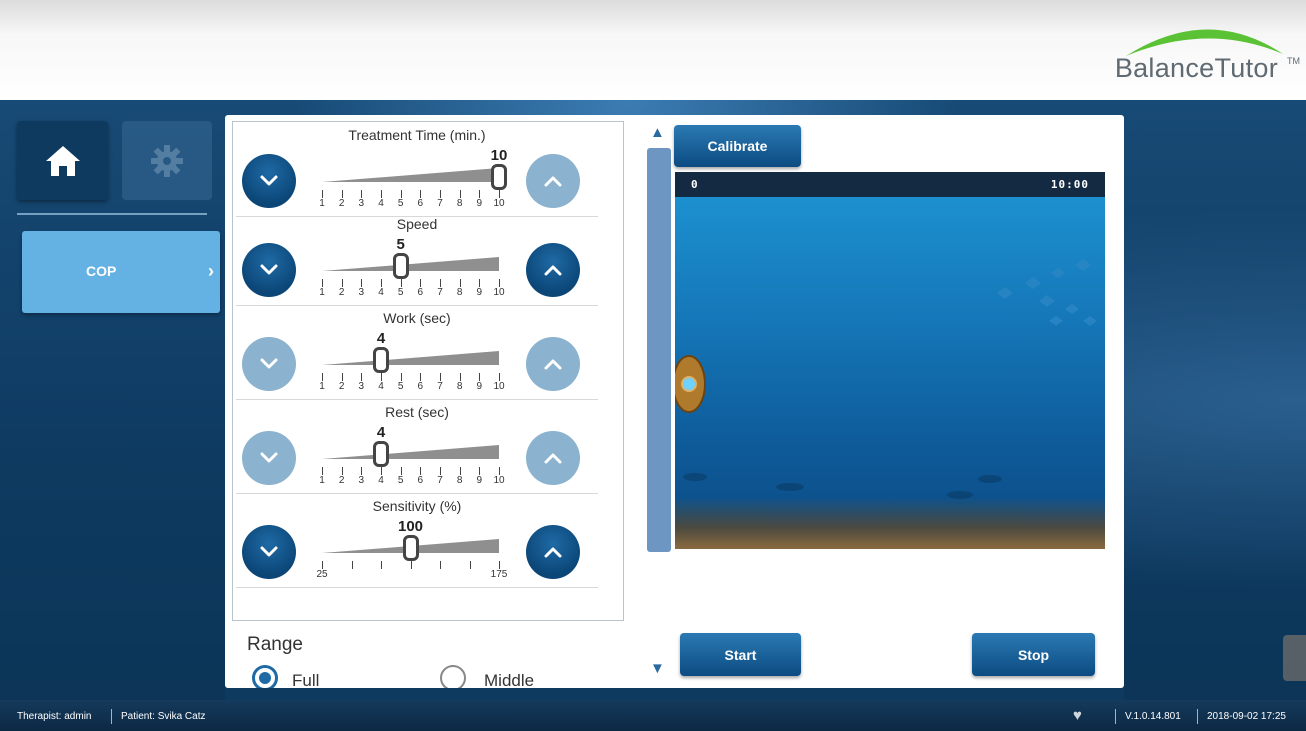 The width and height of the screenshot is (1306, 731). What do you see at coordinates (694, 184) in the screenshot?
I see `game-score: 0` at bounding box center [694, 184].